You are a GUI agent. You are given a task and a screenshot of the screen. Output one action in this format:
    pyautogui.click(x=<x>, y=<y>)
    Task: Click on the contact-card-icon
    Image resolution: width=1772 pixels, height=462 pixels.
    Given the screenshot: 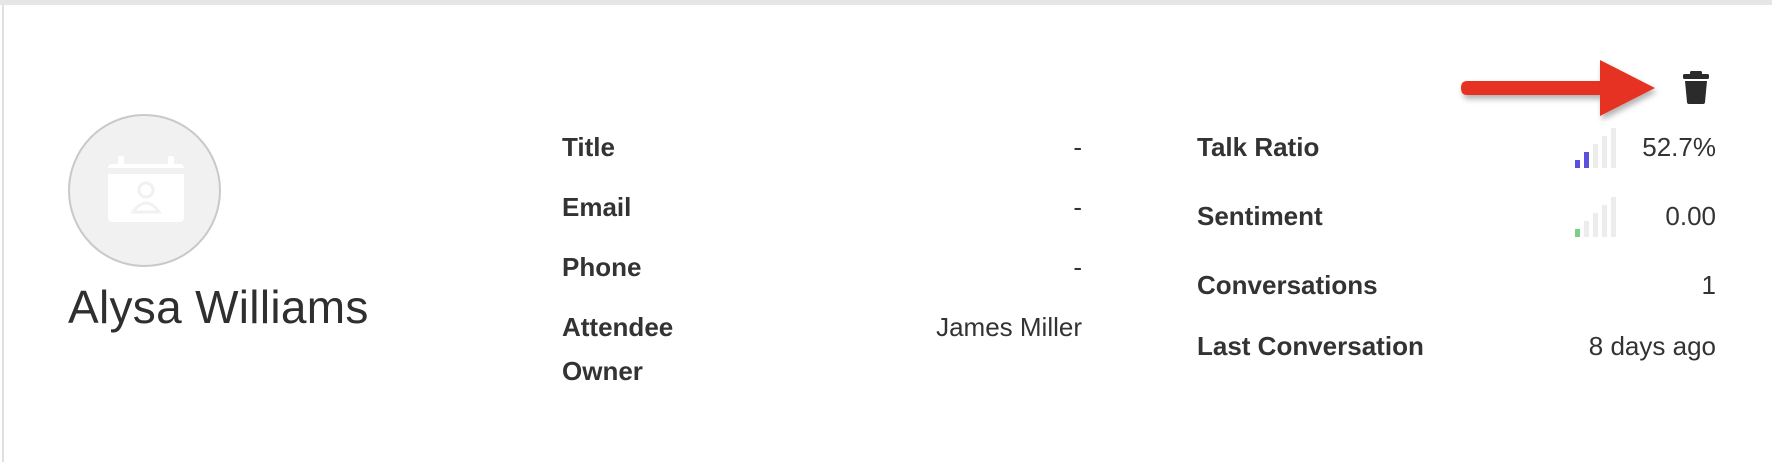 What is the action you would take?
    pyautogui.click(x=146, y=189)
    